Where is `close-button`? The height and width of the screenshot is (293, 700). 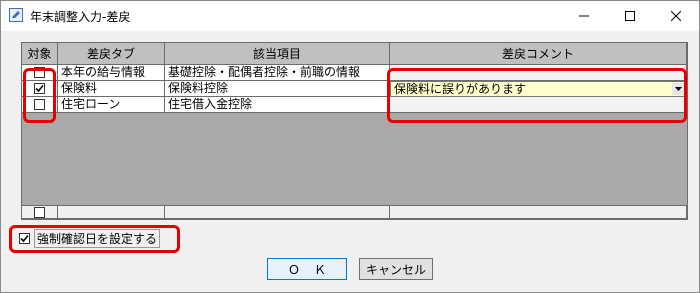
close-button is located at coordinates (676, 16).